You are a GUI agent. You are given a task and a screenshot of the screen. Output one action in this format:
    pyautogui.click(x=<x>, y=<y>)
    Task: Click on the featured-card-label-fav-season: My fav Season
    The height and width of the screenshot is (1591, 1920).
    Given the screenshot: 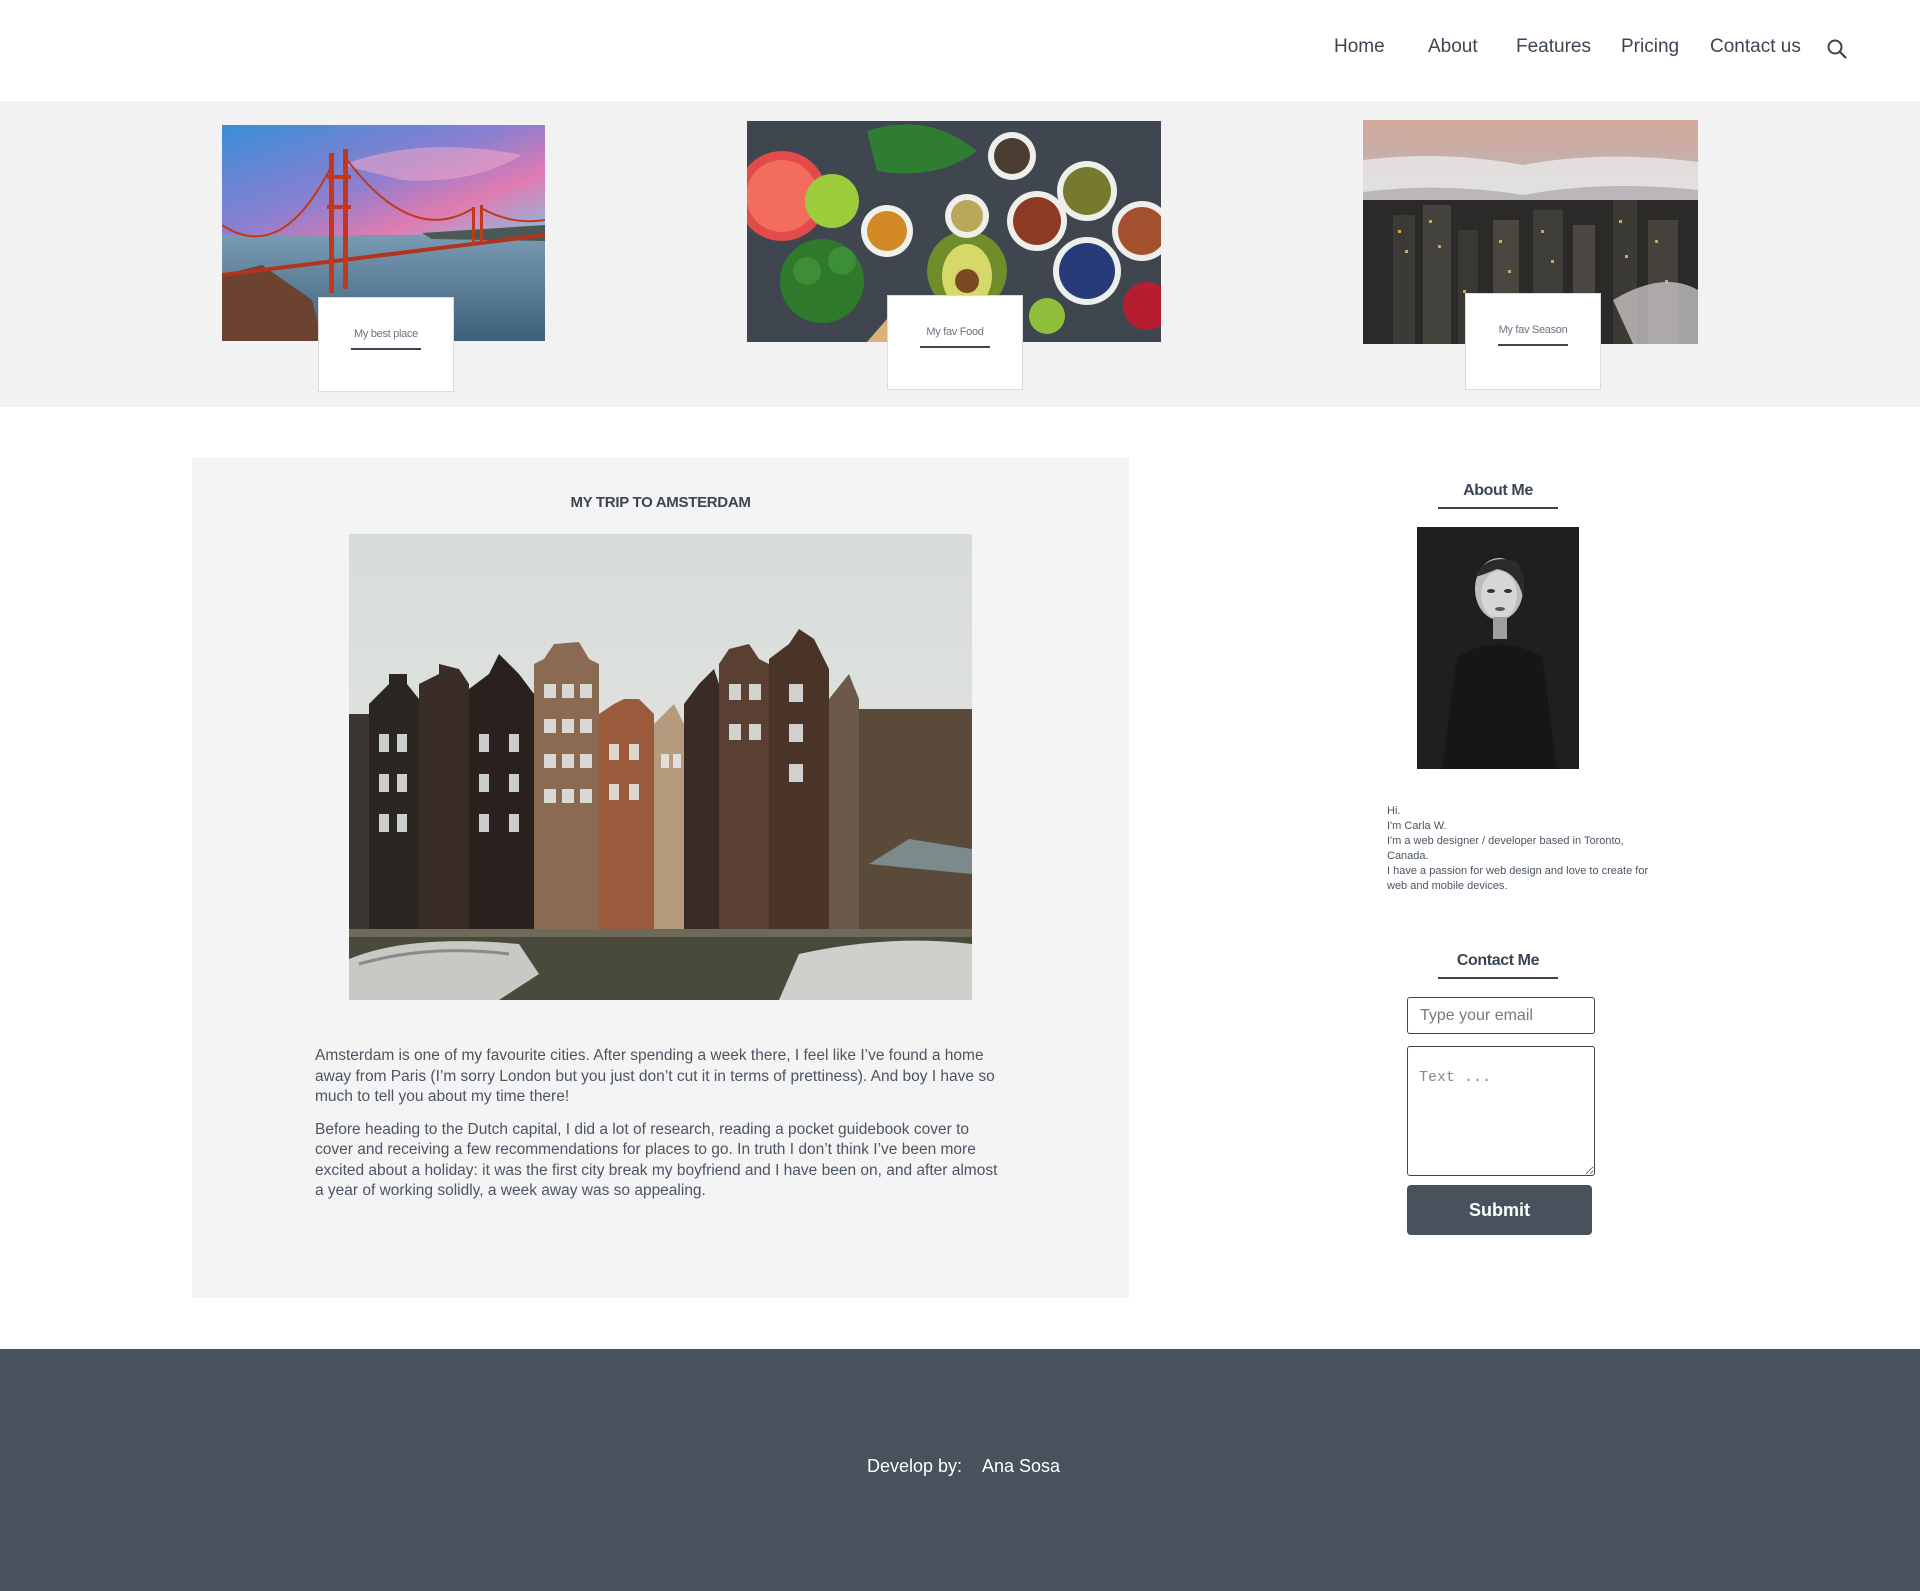 What is the action you would take?
    pyautogui.click(x=1533, y=341)
    